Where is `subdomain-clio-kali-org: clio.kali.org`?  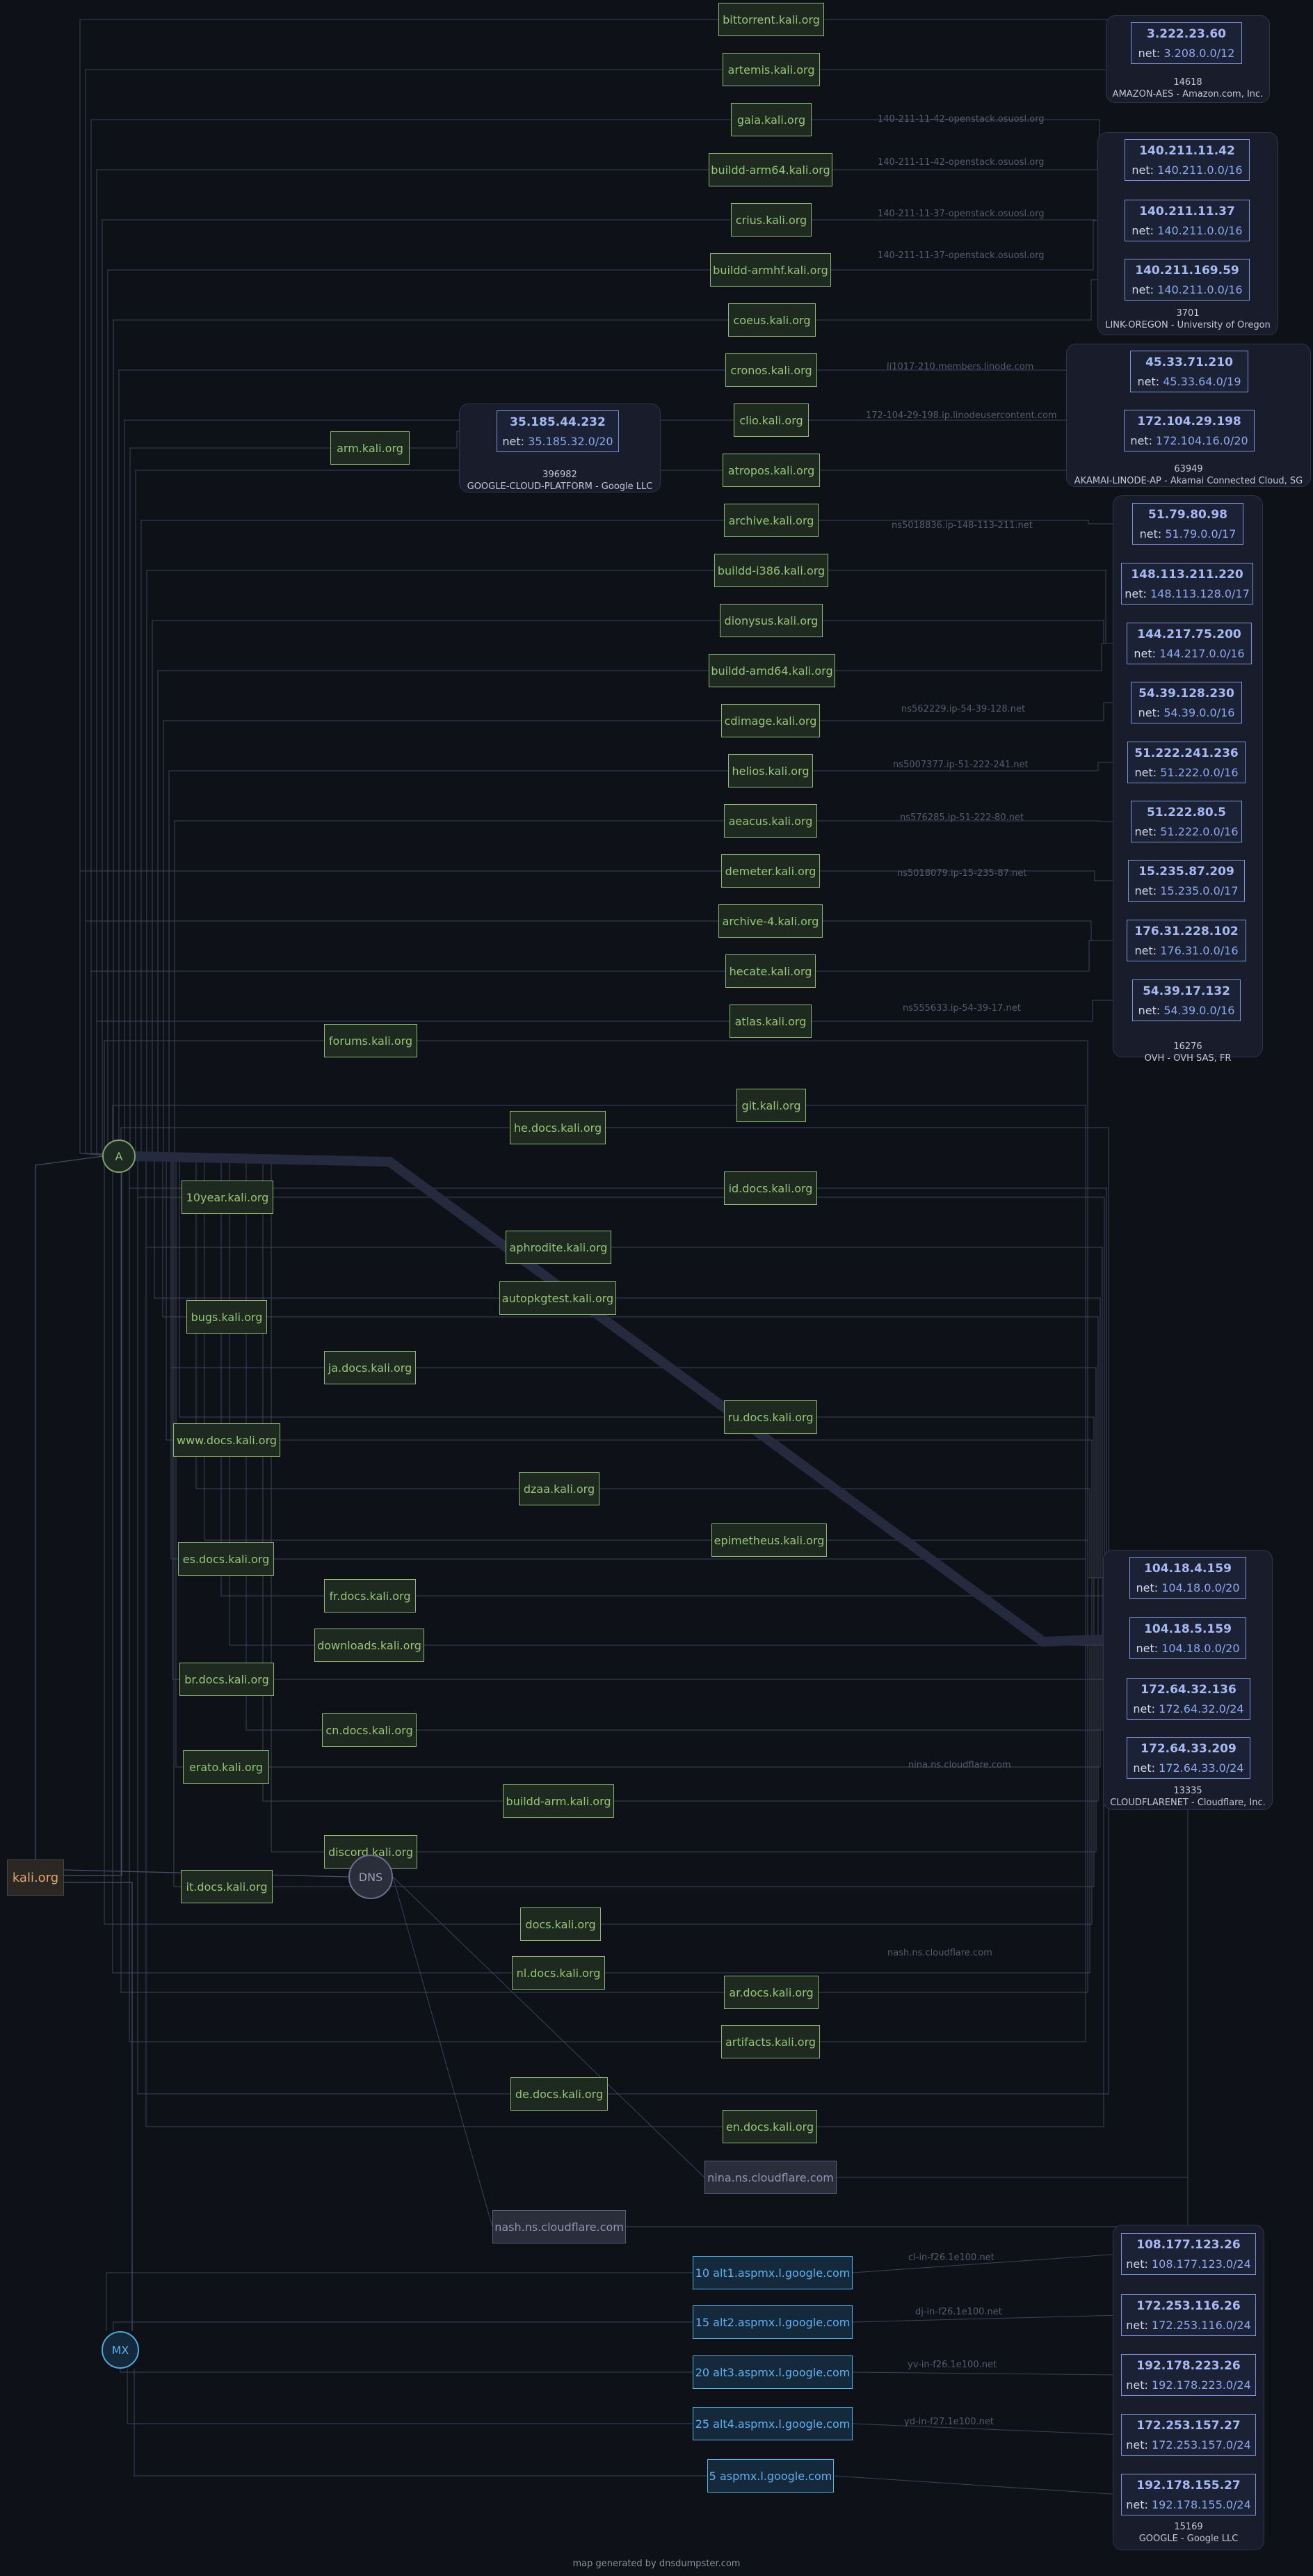
subdomain-clio-kali-org: clio.kali.org is located at coordinates (771, 420).